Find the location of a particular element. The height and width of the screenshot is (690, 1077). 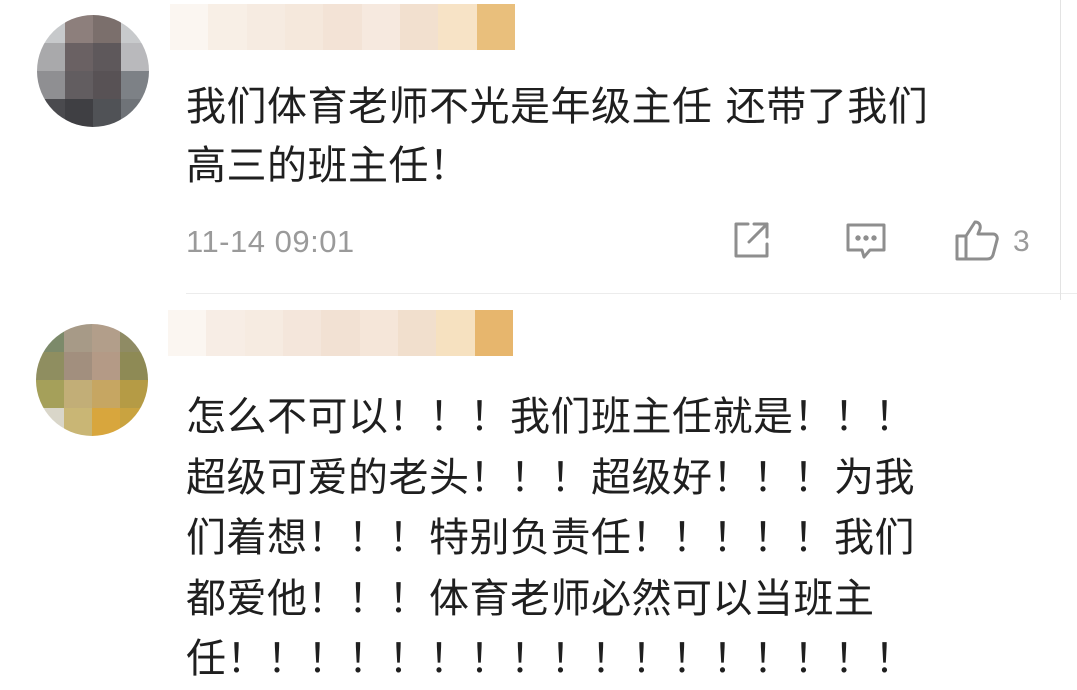

share-button is located at coordinates (751, 242).